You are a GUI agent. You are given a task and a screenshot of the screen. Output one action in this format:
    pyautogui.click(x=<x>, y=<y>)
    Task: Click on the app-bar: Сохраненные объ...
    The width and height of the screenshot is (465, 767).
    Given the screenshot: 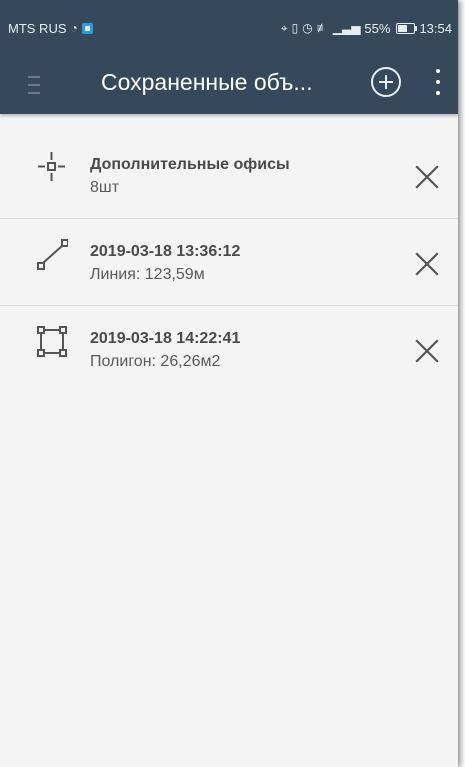 What is the action you would take?
    pyautogui.click(x=229, y=85)
    